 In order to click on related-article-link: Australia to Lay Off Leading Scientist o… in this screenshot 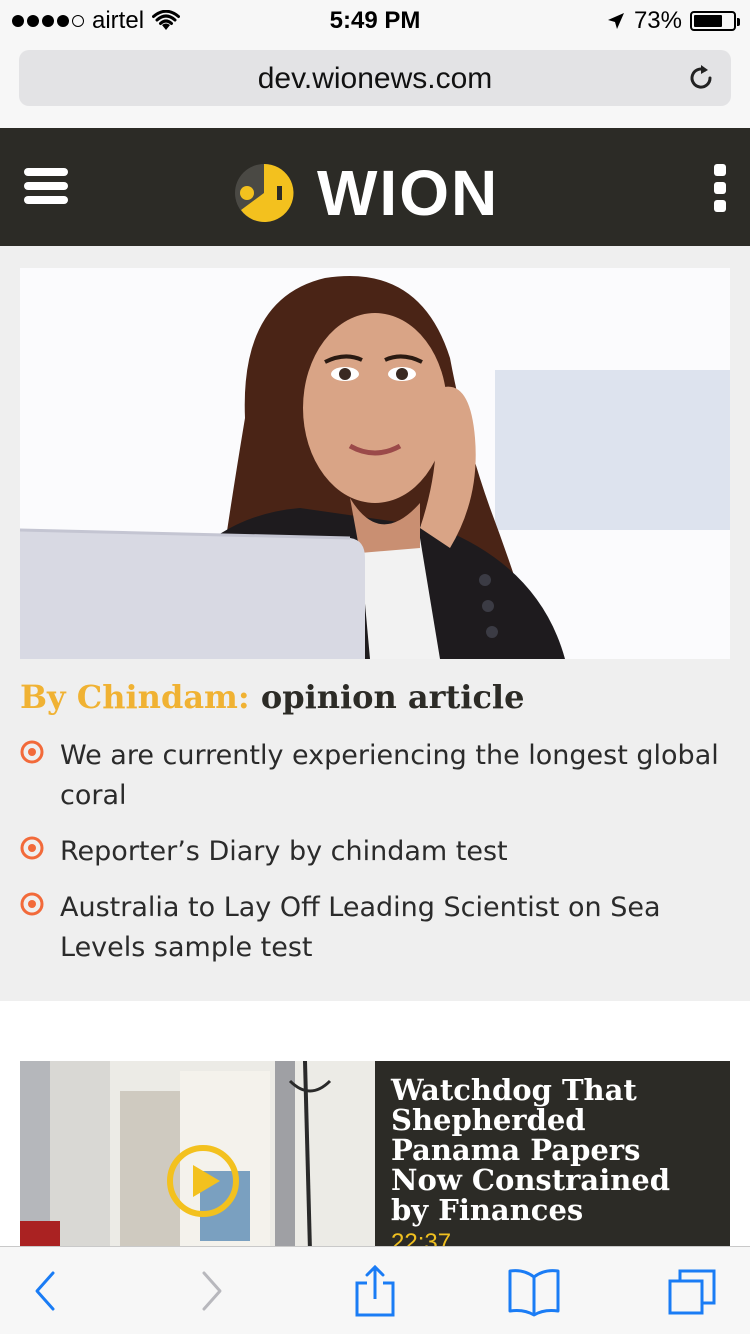, I will do `click(395, 928)`.